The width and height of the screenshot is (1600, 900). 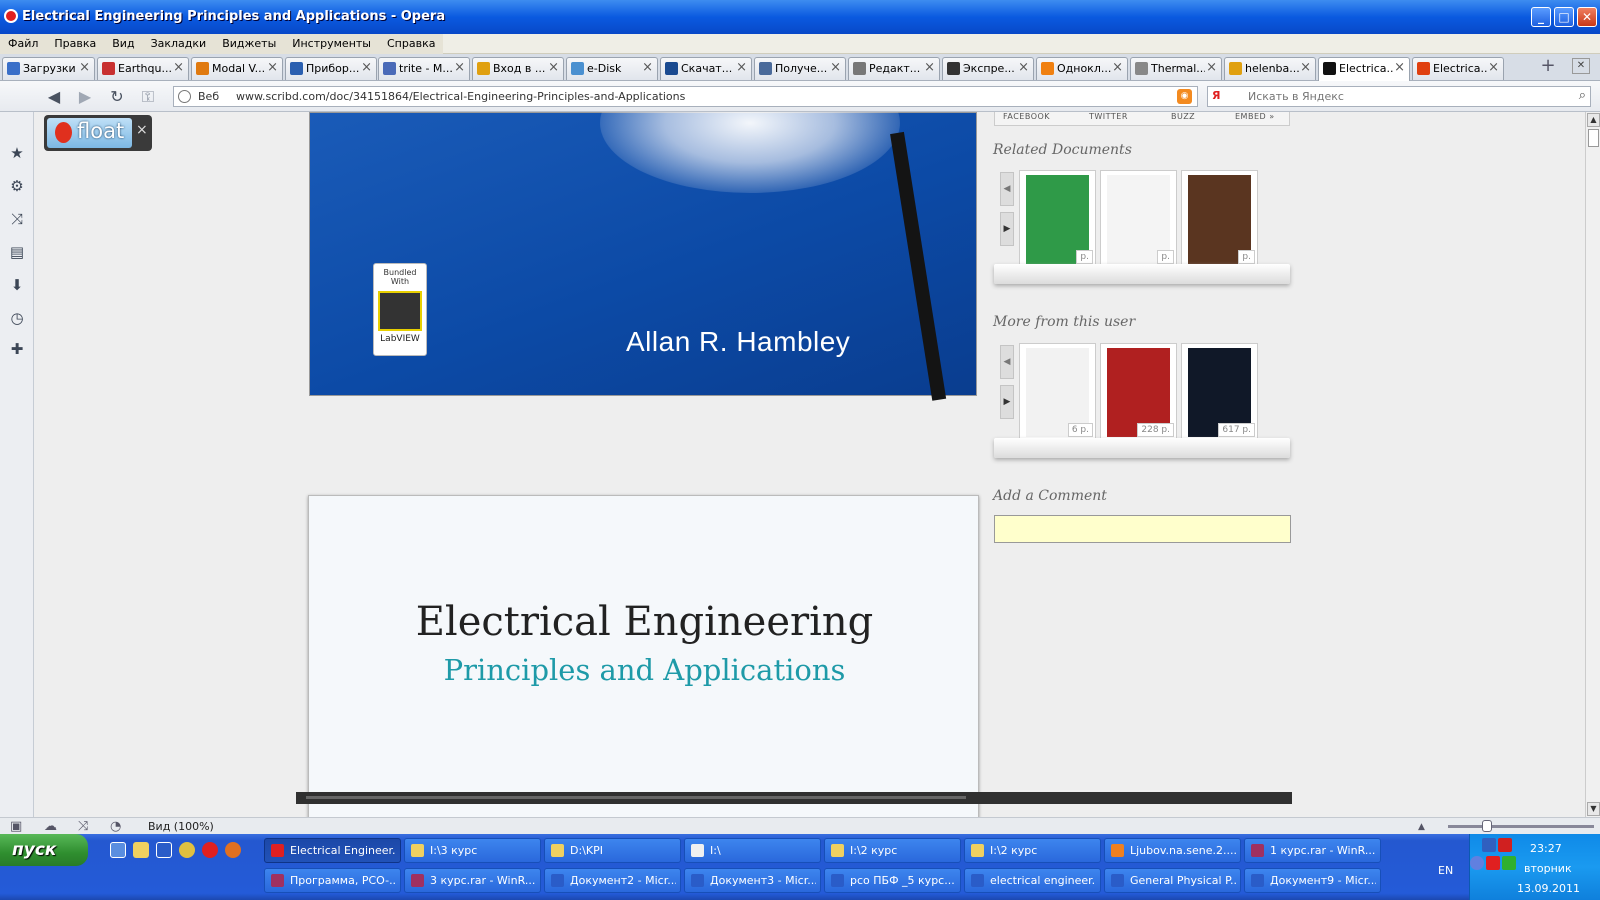 What do you see at coordinates (1477, 863) in the screenshot?
I see `volume-icon` at bounding box center [1477, 863].